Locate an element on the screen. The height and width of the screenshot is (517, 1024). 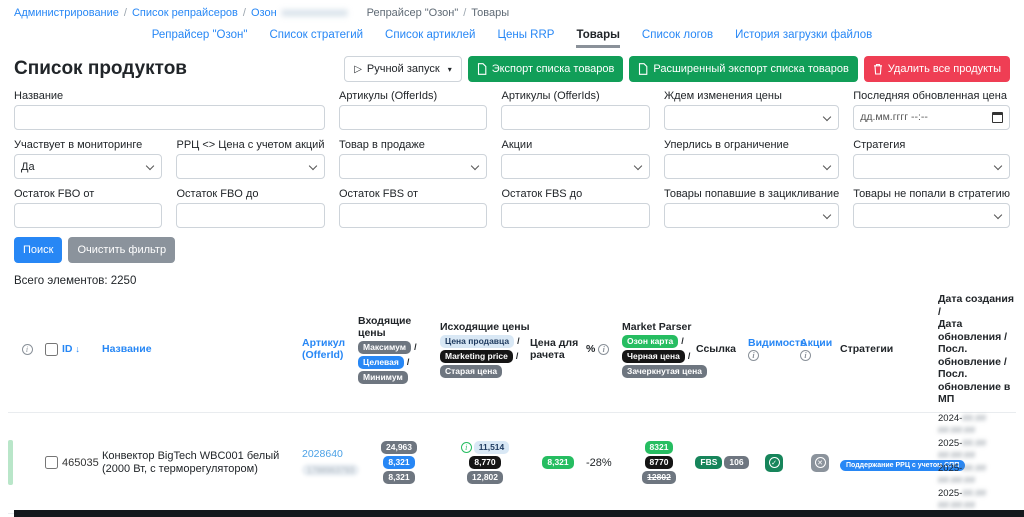
extended-export-button: Расширенный экспорт списка товаров is located at coordinates (743, 69).